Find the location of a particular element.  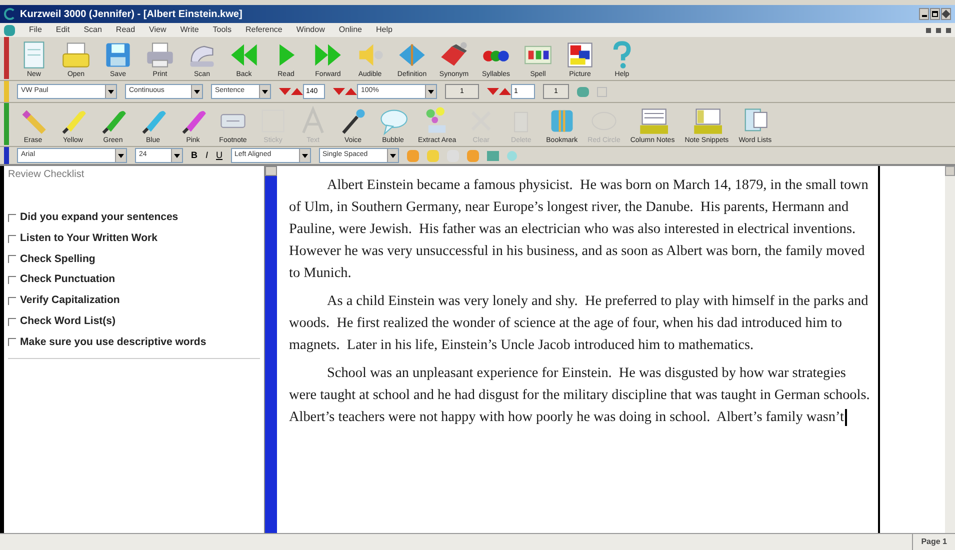

window-title: Kurzweil 3000 (Jennifer) - [Albert Einstein.kwe] is located at coordinates (131, 15).